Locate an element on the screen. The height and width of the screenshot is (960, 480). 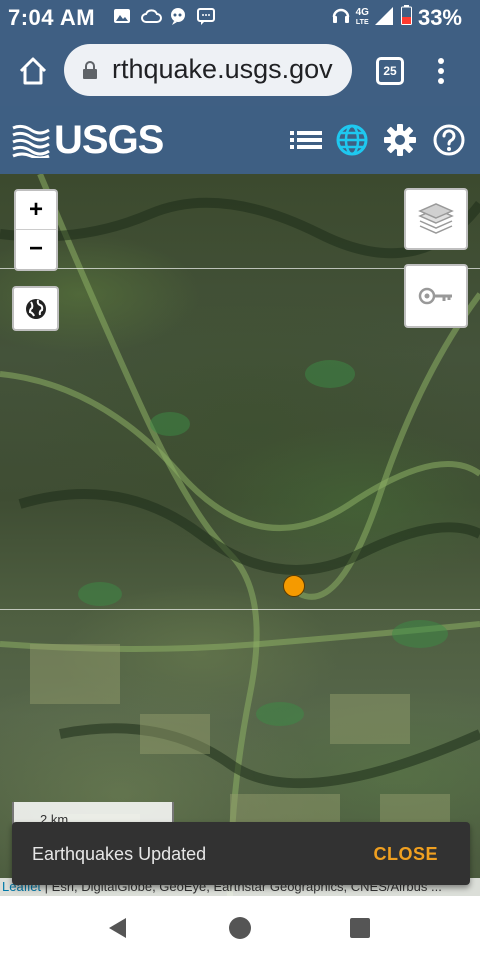
system-nav-bar is located at coordinates (240, 928).